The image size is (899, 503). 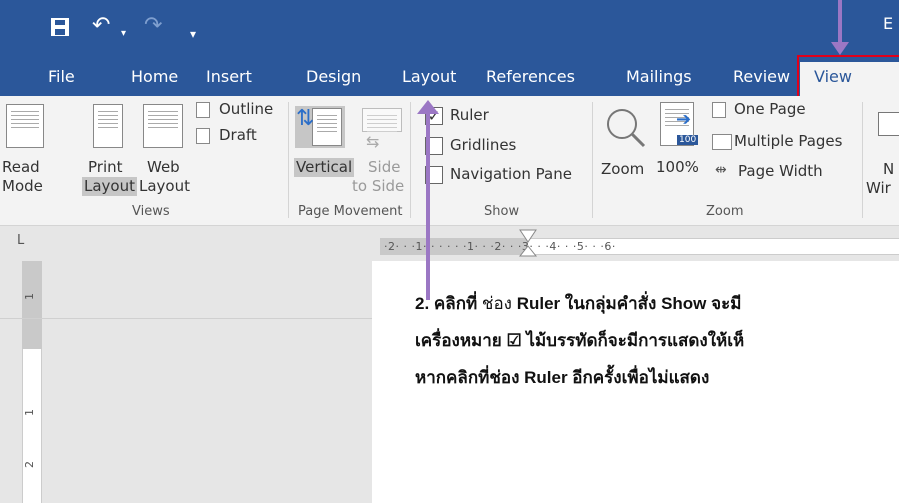 I want to click on hundred-percent-button: 100%, so click(x=677, y=167).